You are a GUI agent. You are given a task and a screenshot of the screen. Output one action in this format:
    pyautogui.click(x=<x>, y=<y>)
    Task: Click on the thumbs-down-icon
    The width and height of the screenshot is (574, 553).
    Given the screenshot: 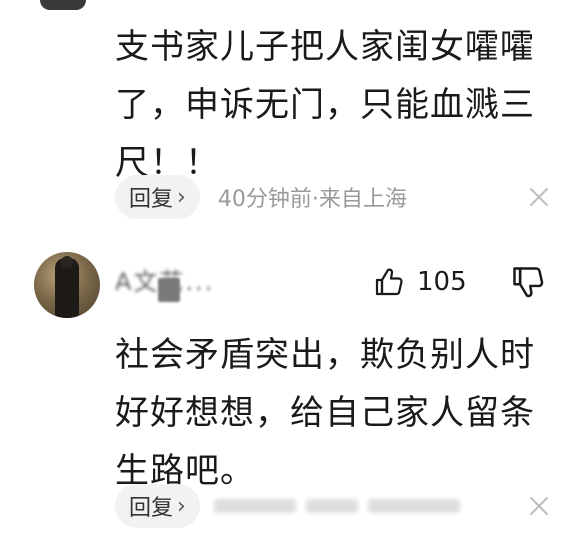 What is the action you would take?
    pyautogui.click(x=528, y=282)
    